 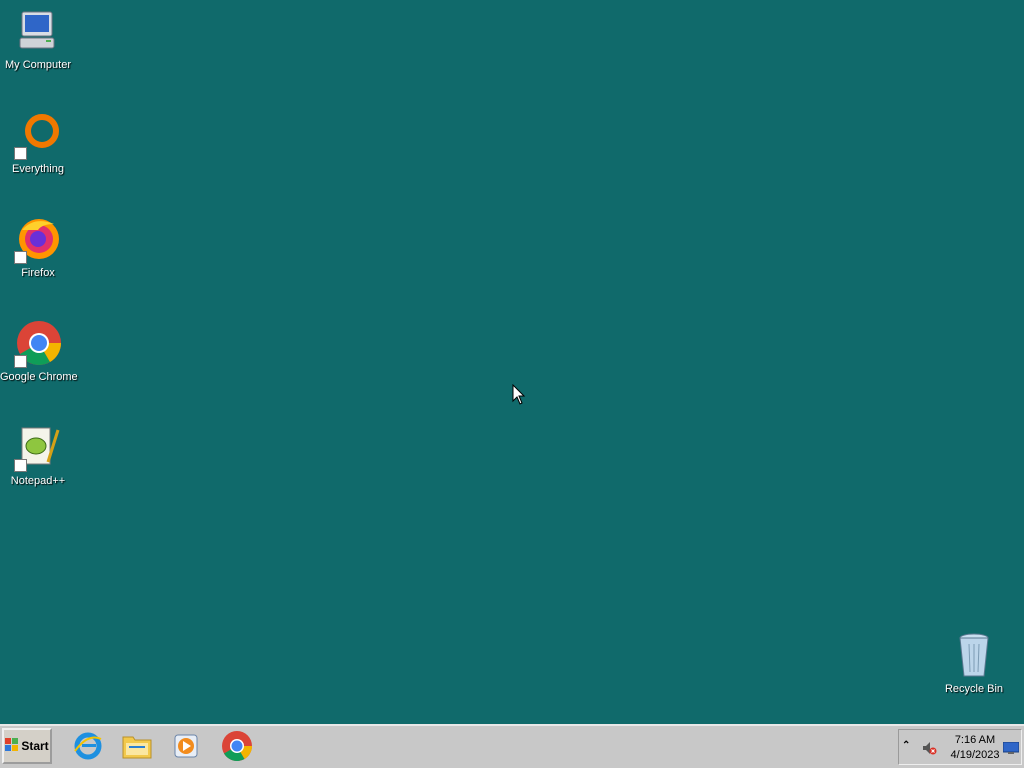 I want to click on start-button: Start, so click(x=27, y=746).